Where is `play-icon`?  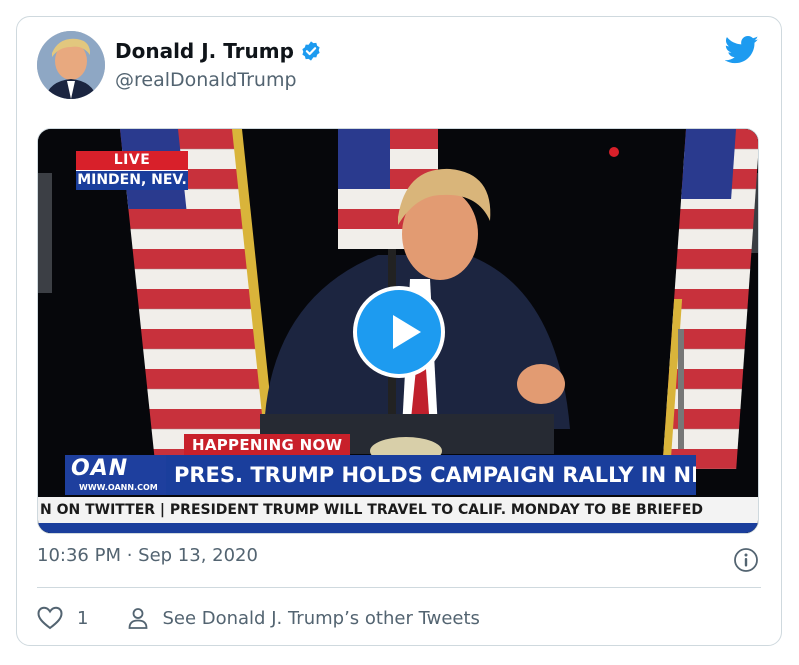 play-icon is located at coordinates (407, 332).